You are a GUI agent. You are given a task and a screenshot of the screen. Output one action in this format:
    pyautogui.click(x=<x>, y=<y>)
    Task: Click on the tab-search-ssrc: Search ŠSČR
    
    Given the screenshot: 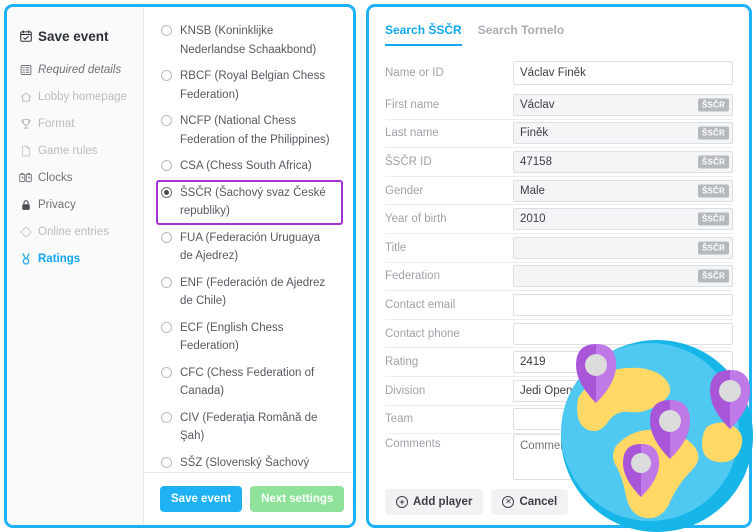 What is the action you would take?
    pyautogui.click(x=423, y=34)
    